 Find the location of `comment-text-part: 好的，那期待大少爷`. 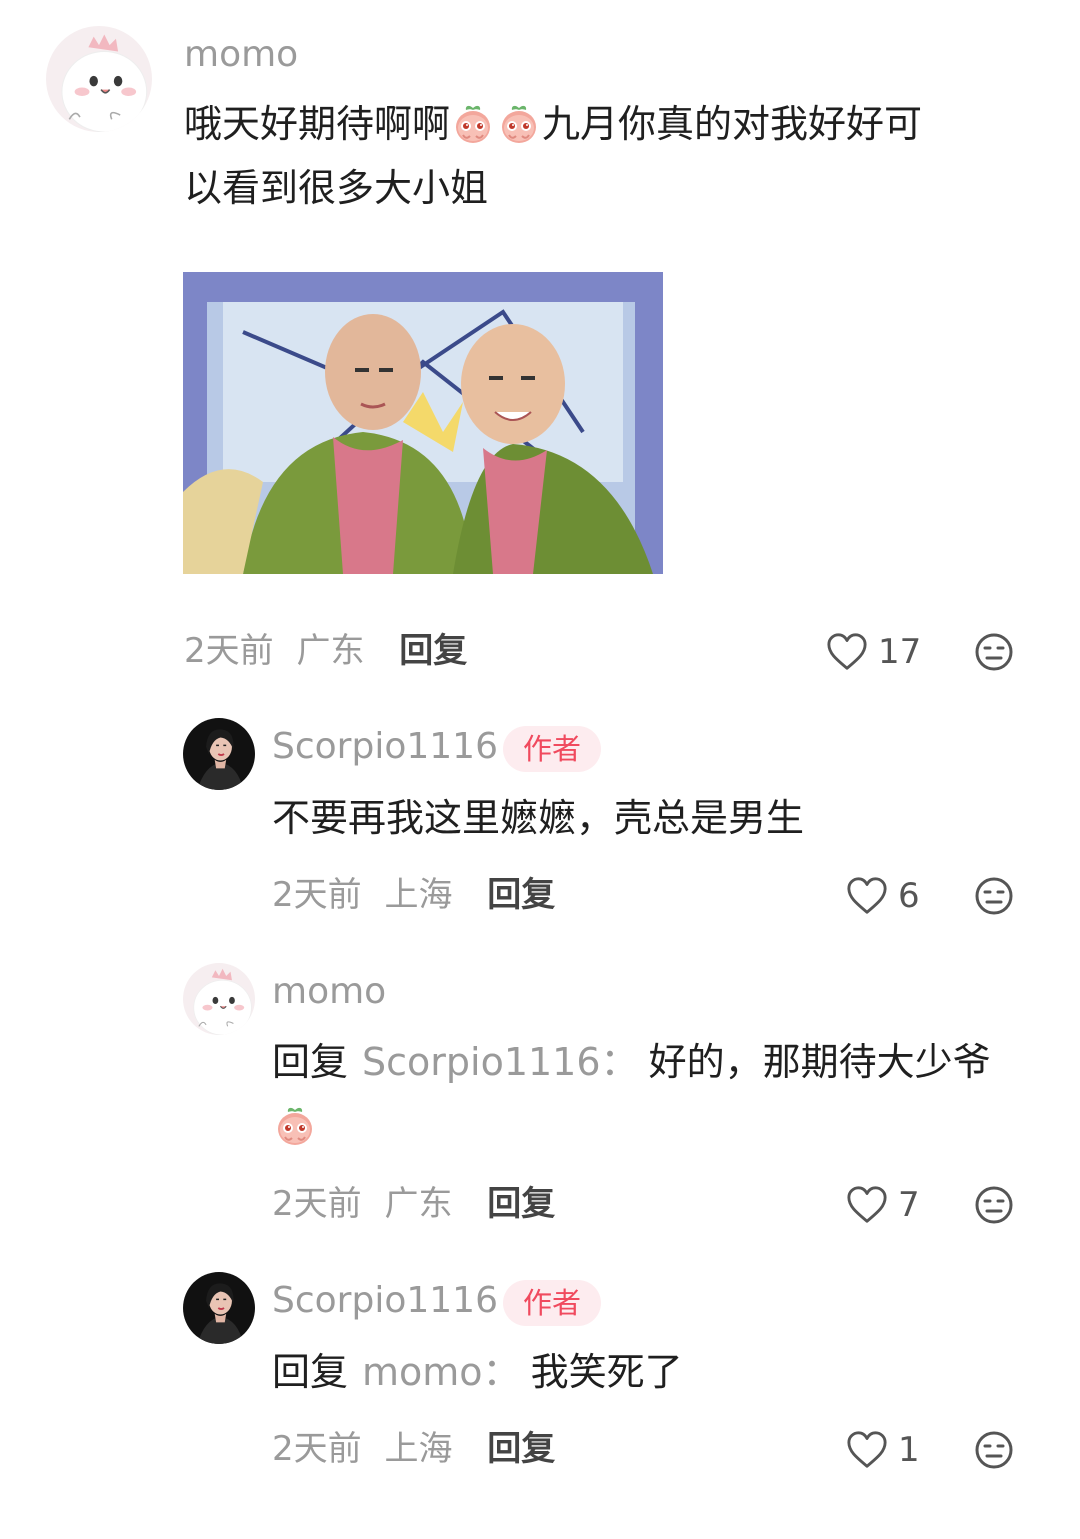

comment-text-part: 好的，那期待大少爷 is located at coordinates (819, 1062).